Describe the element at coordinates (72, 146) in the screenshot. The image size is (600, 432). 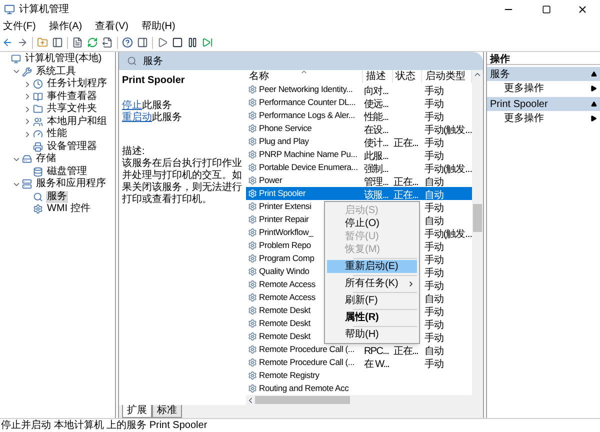
I see `tree-item: 设备管理器` at that location.